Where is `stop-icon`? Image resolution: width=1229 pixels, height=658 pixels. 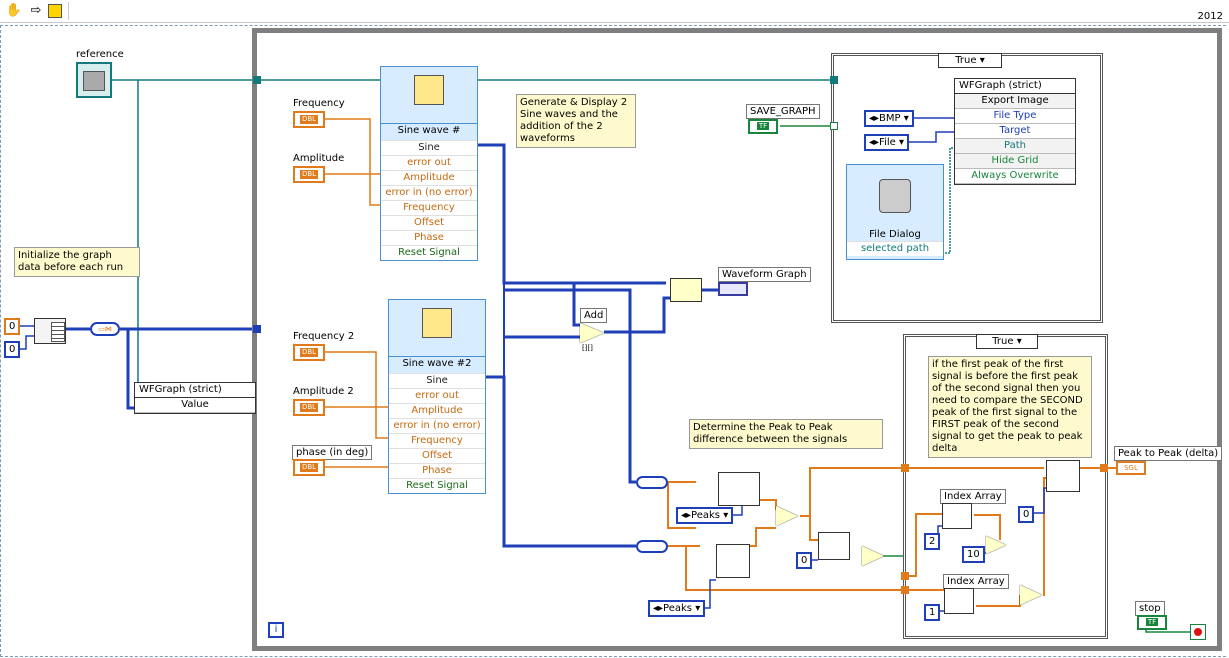 stop-icon is located at coordinates (1198, 632).